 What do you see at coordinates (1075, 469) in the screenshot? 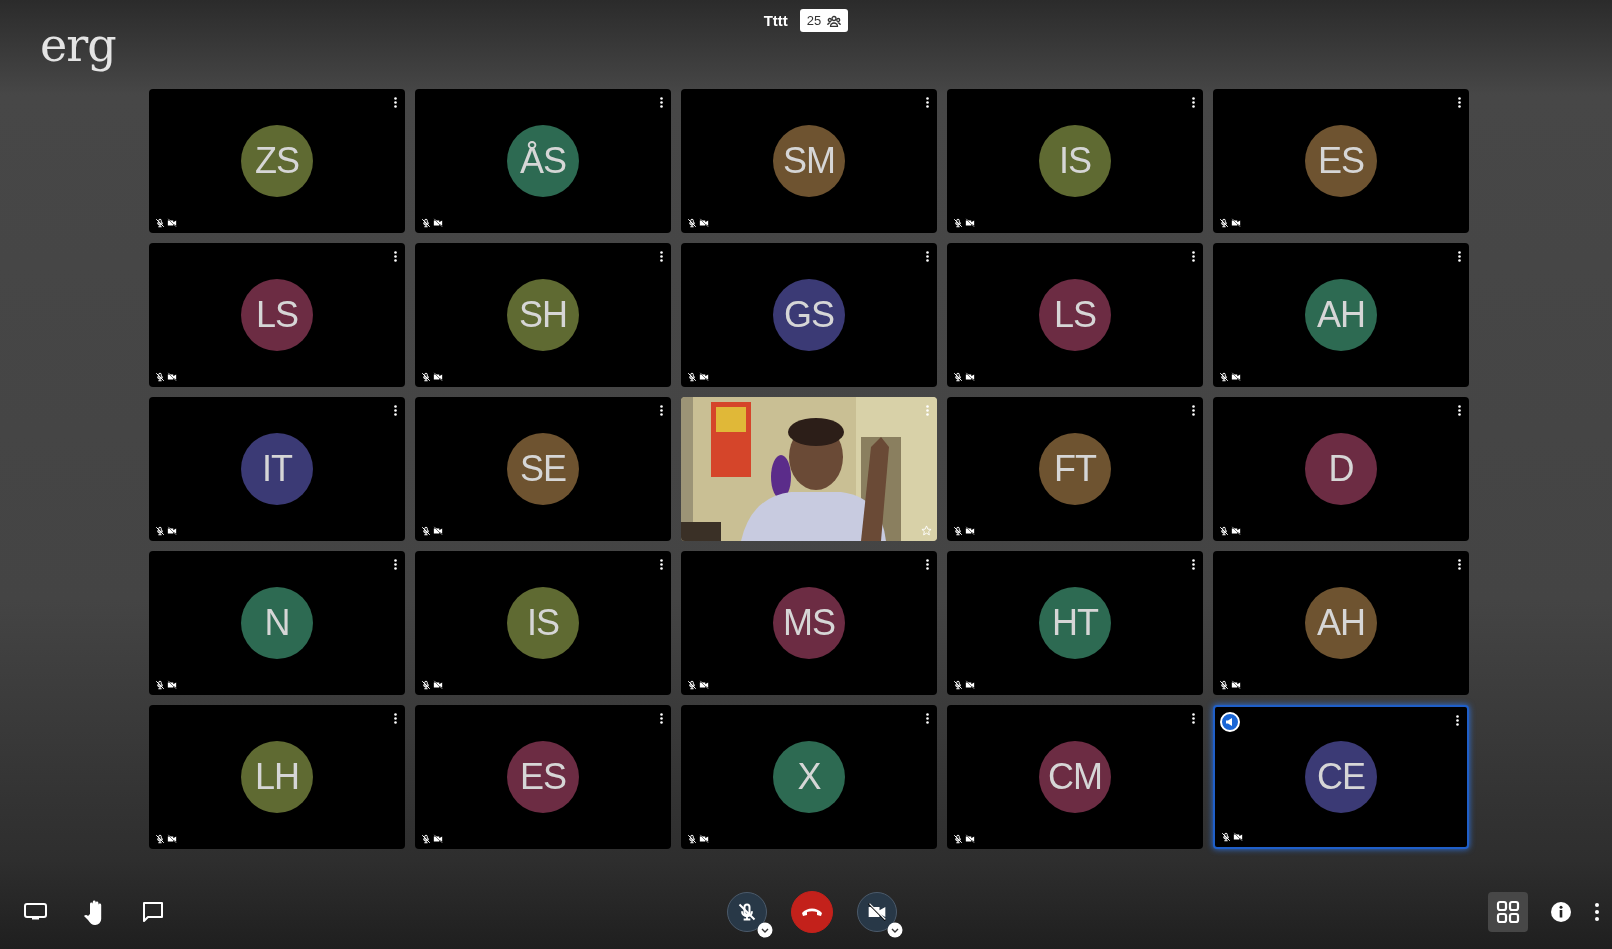
I see `video-tile: FT` at bounding box center [1075, 469].